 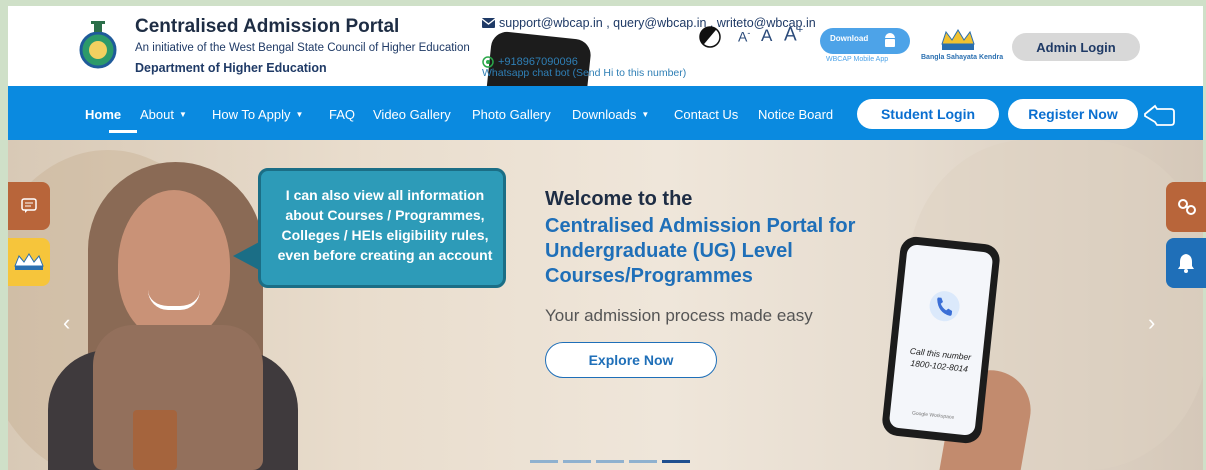 I want to click on carousel-next-icon: ›, so click(x=1151, y=323).